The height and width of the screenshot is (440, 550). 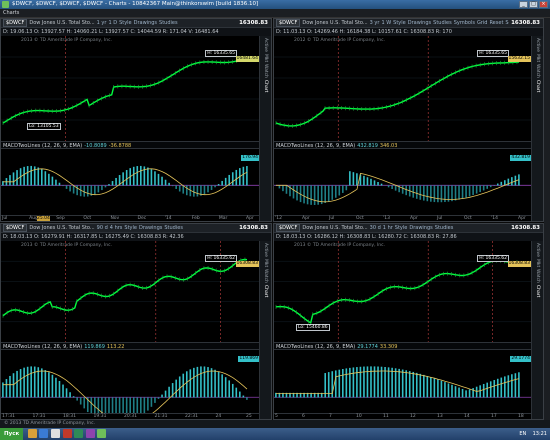 I want to click on interval-selector: 1 hr, so click(x=388, y=228).